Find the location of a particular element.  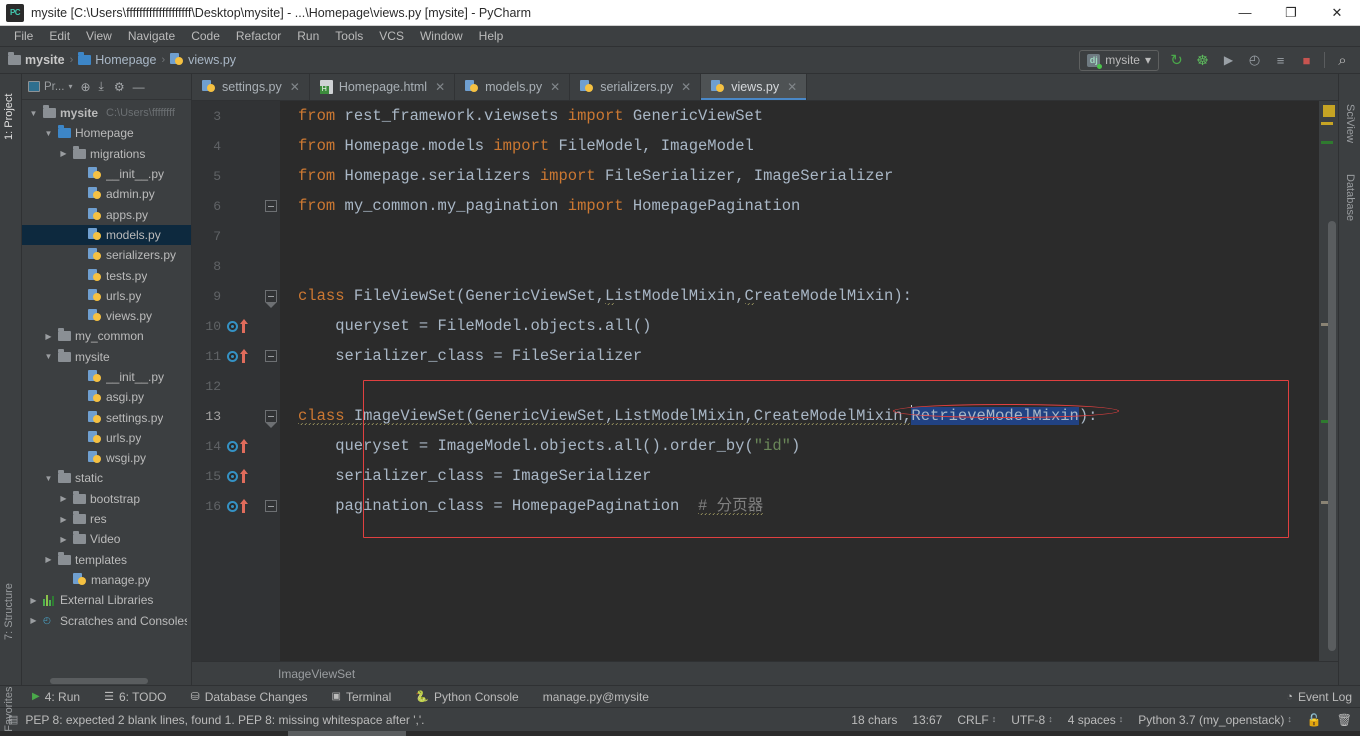

tree-item-my-common: ▶ my_common is located at coordinates (106, 336).